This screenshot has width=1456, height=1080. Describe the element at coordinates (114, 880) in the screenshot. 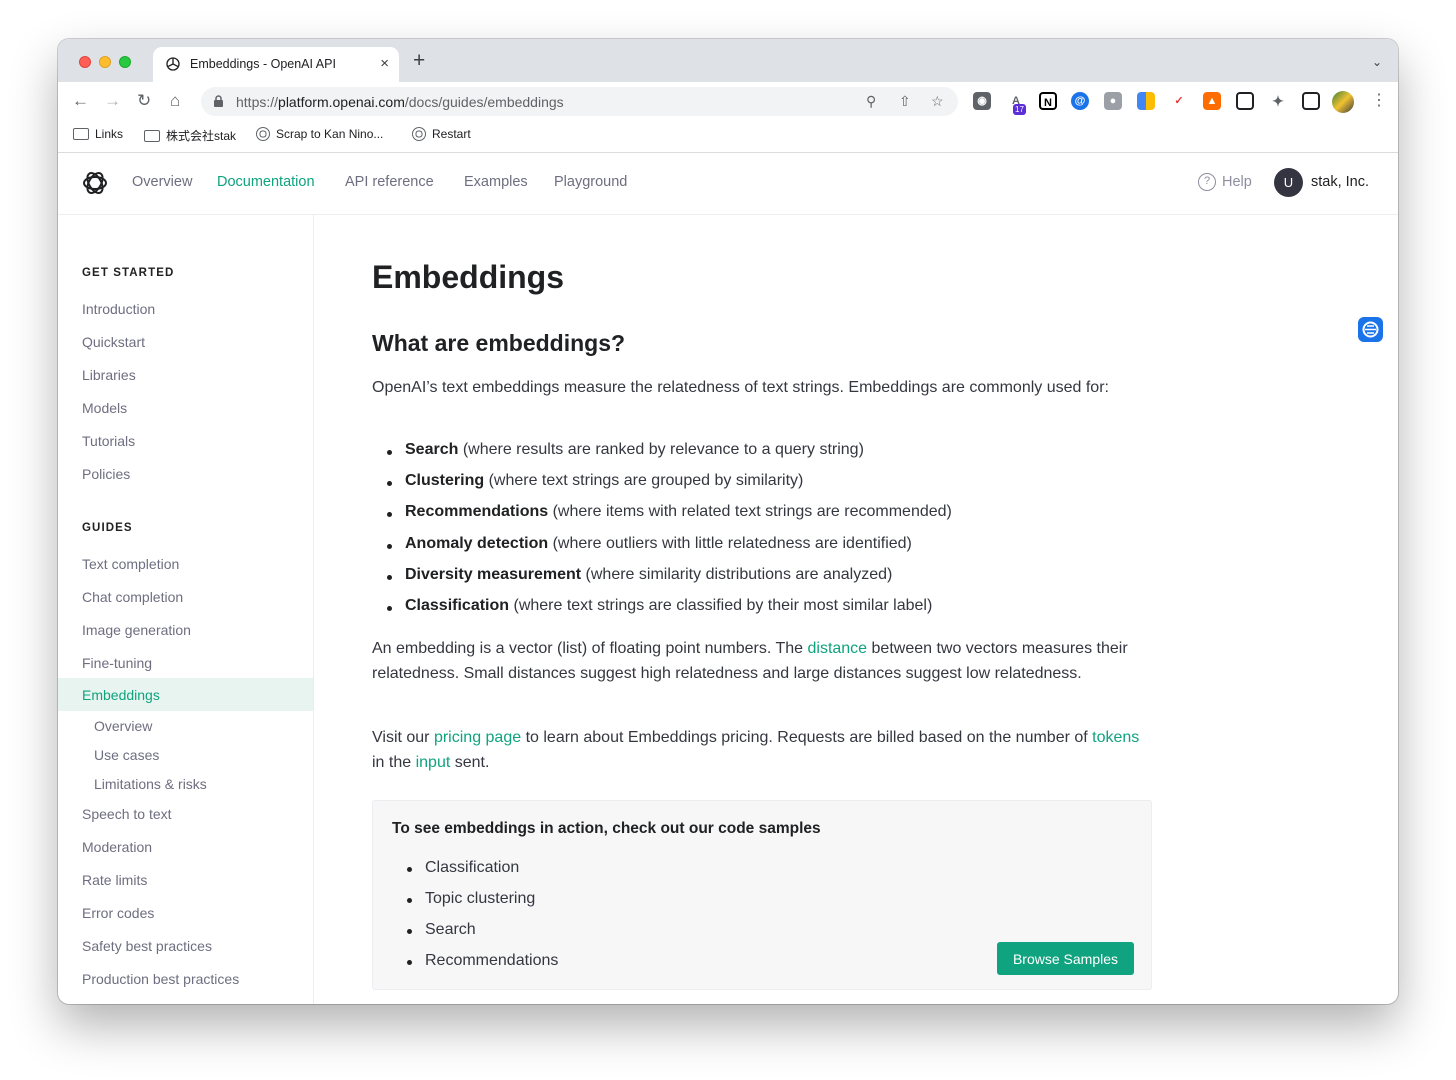

I see `sidebar-item-rate-limits: Rate limits` at that location.